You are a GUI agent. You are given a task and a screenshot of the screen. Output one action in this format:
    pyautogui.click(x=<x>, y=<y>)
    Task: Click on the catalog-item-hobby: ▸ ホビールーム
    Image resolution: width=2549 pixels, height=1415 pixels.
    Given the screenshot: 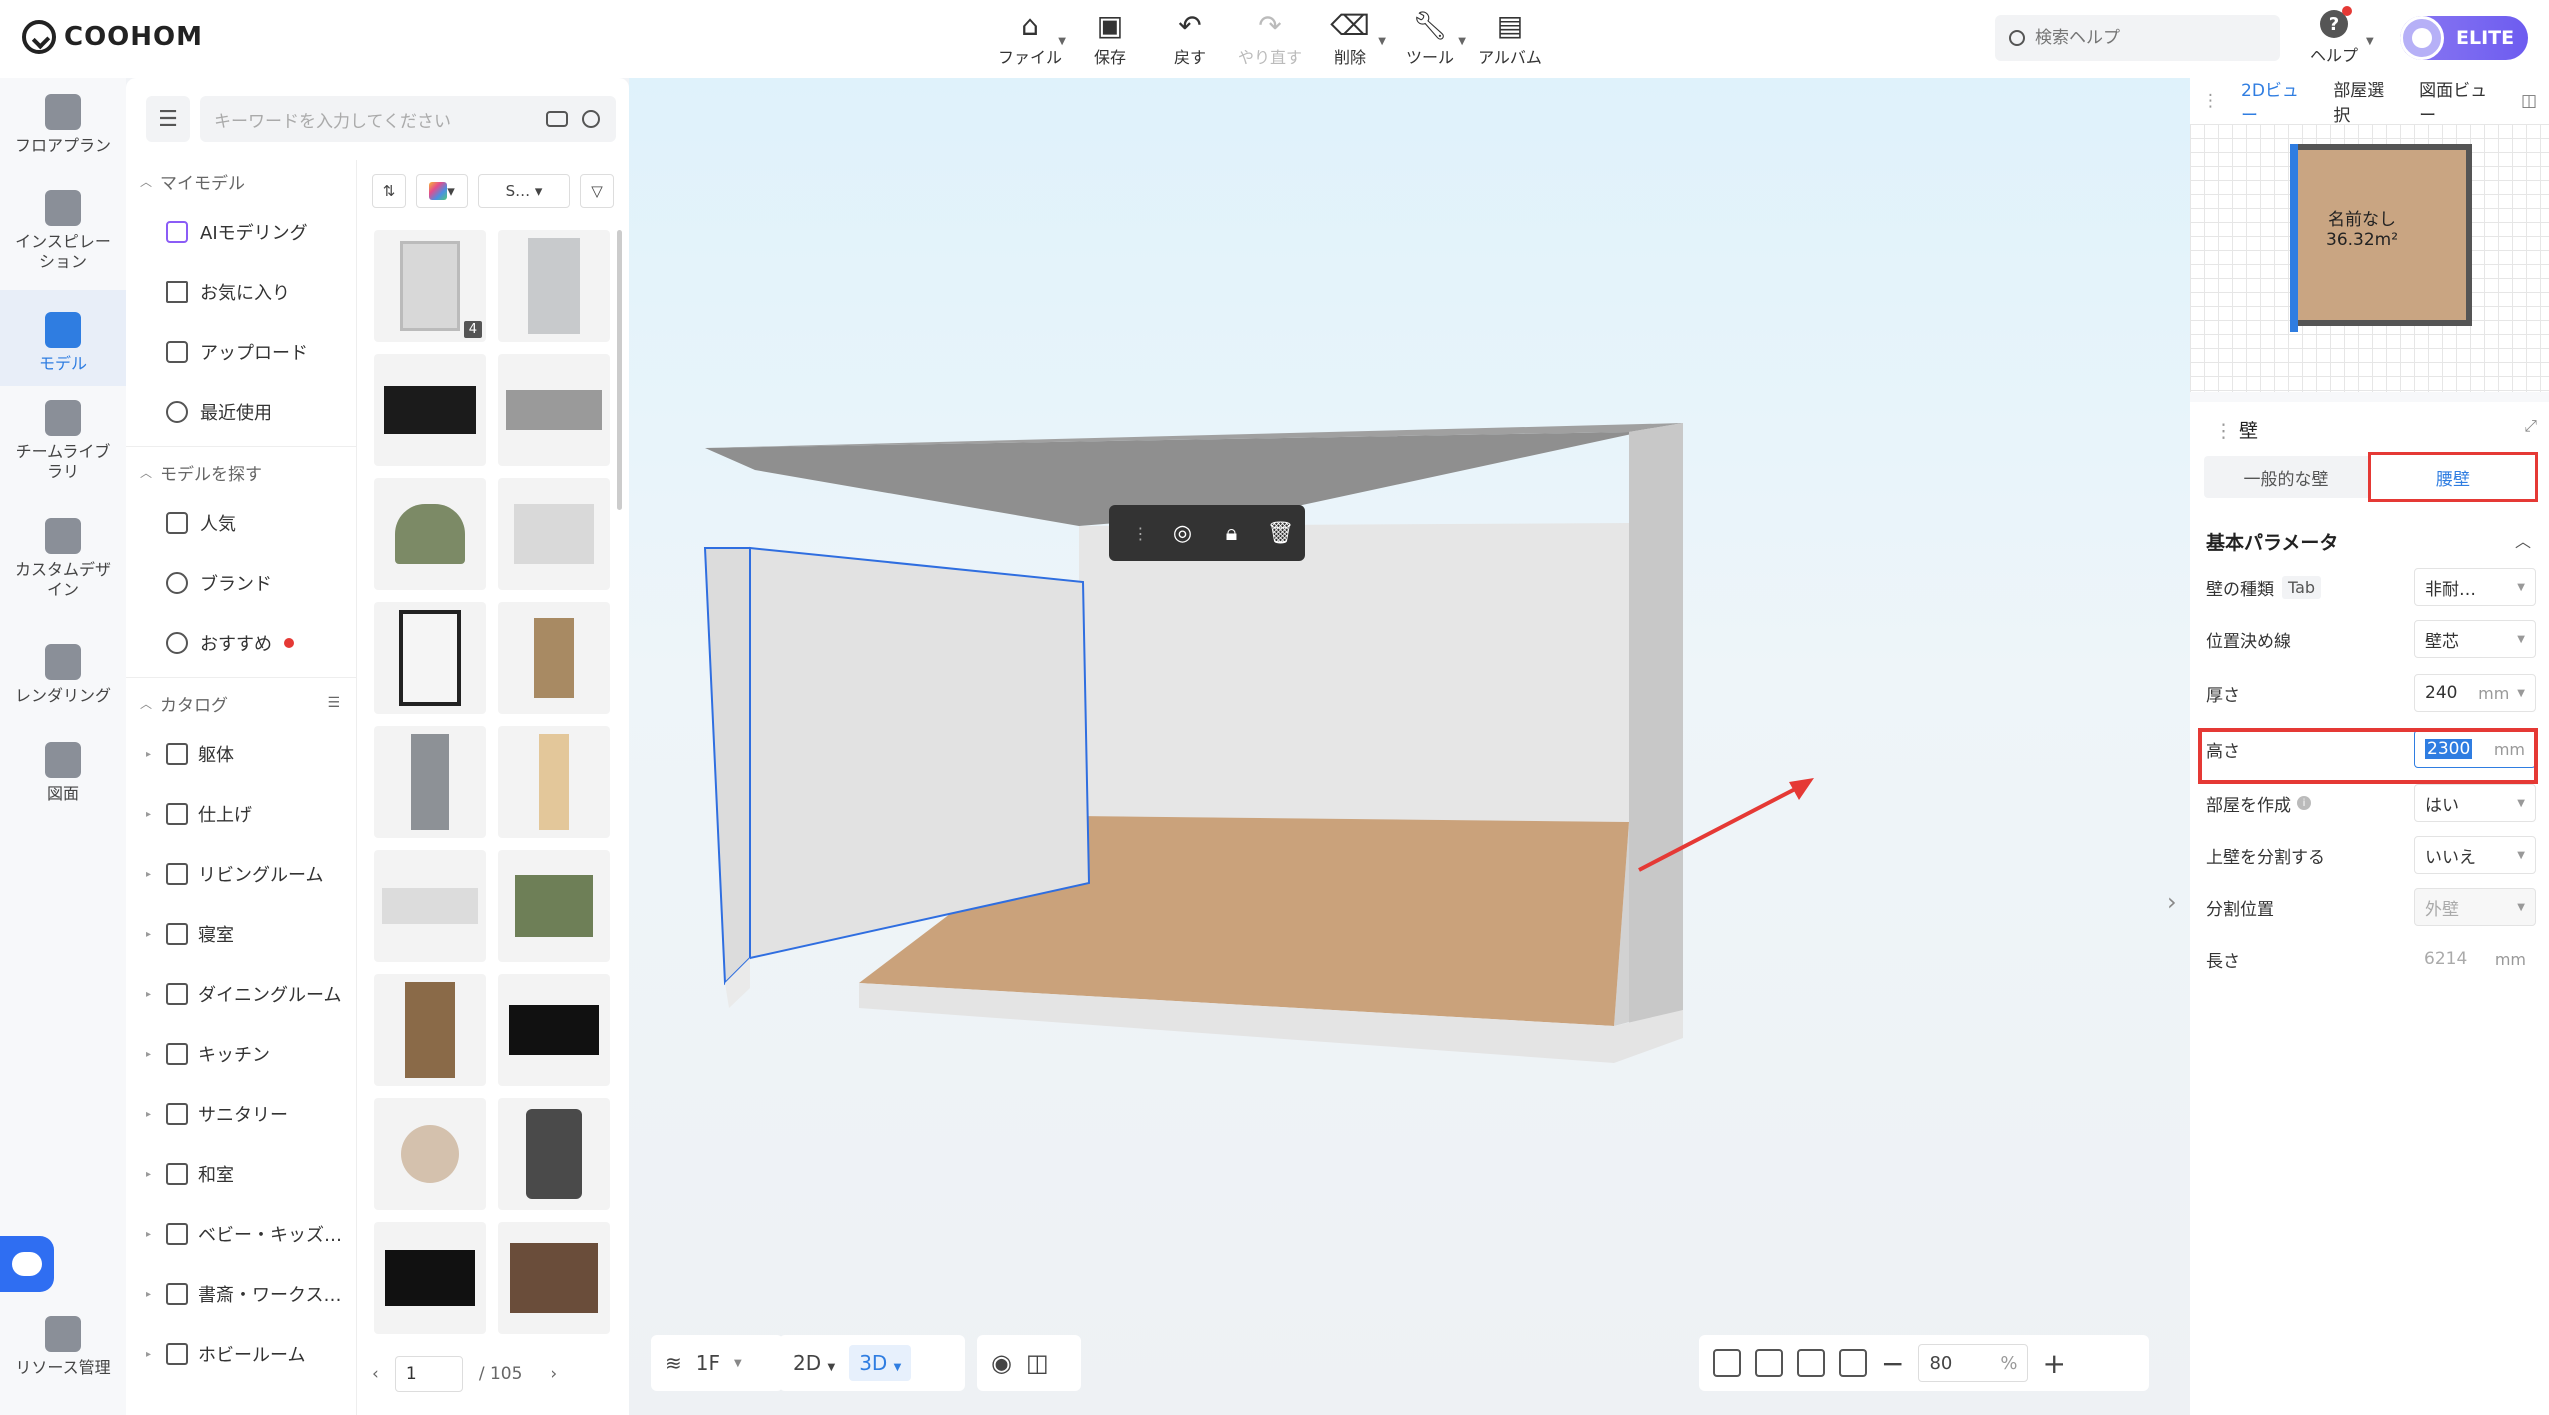 What is the action you would take?
    pyautogui.click(x=241, y=1354)
    